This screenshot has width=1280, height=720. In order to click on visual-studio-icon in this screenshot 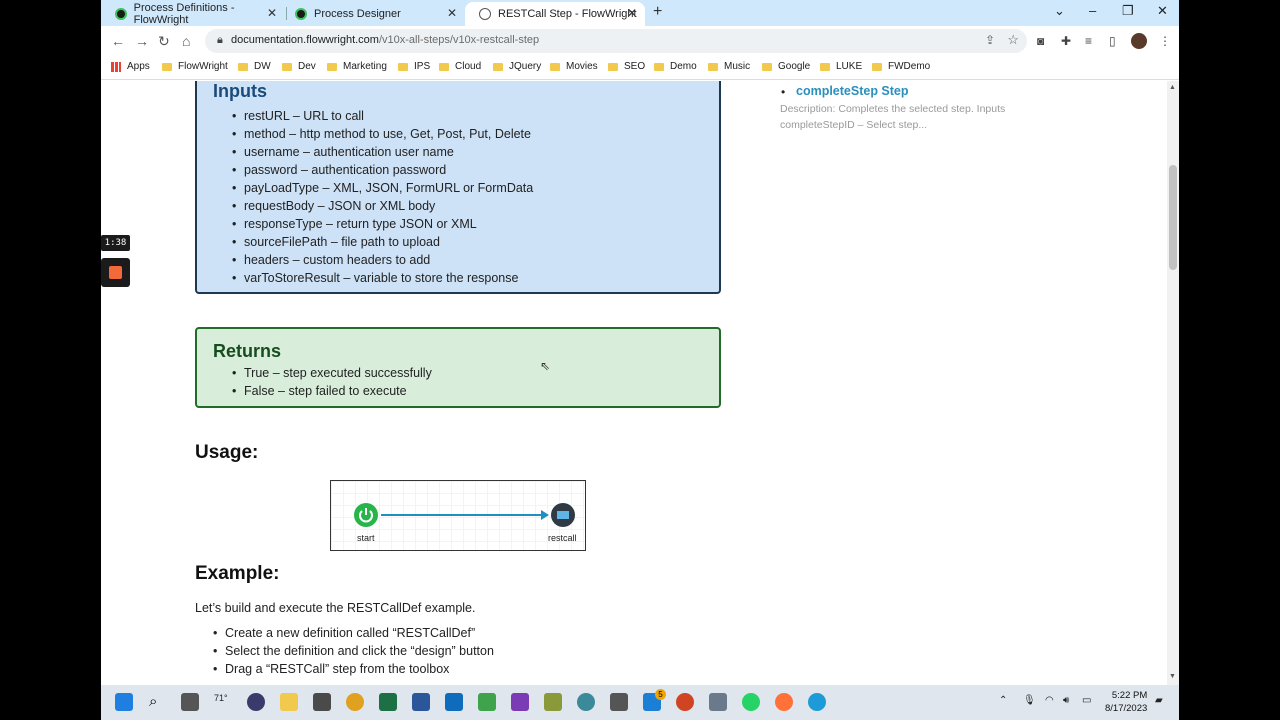, I will do `click(520, 702)`.